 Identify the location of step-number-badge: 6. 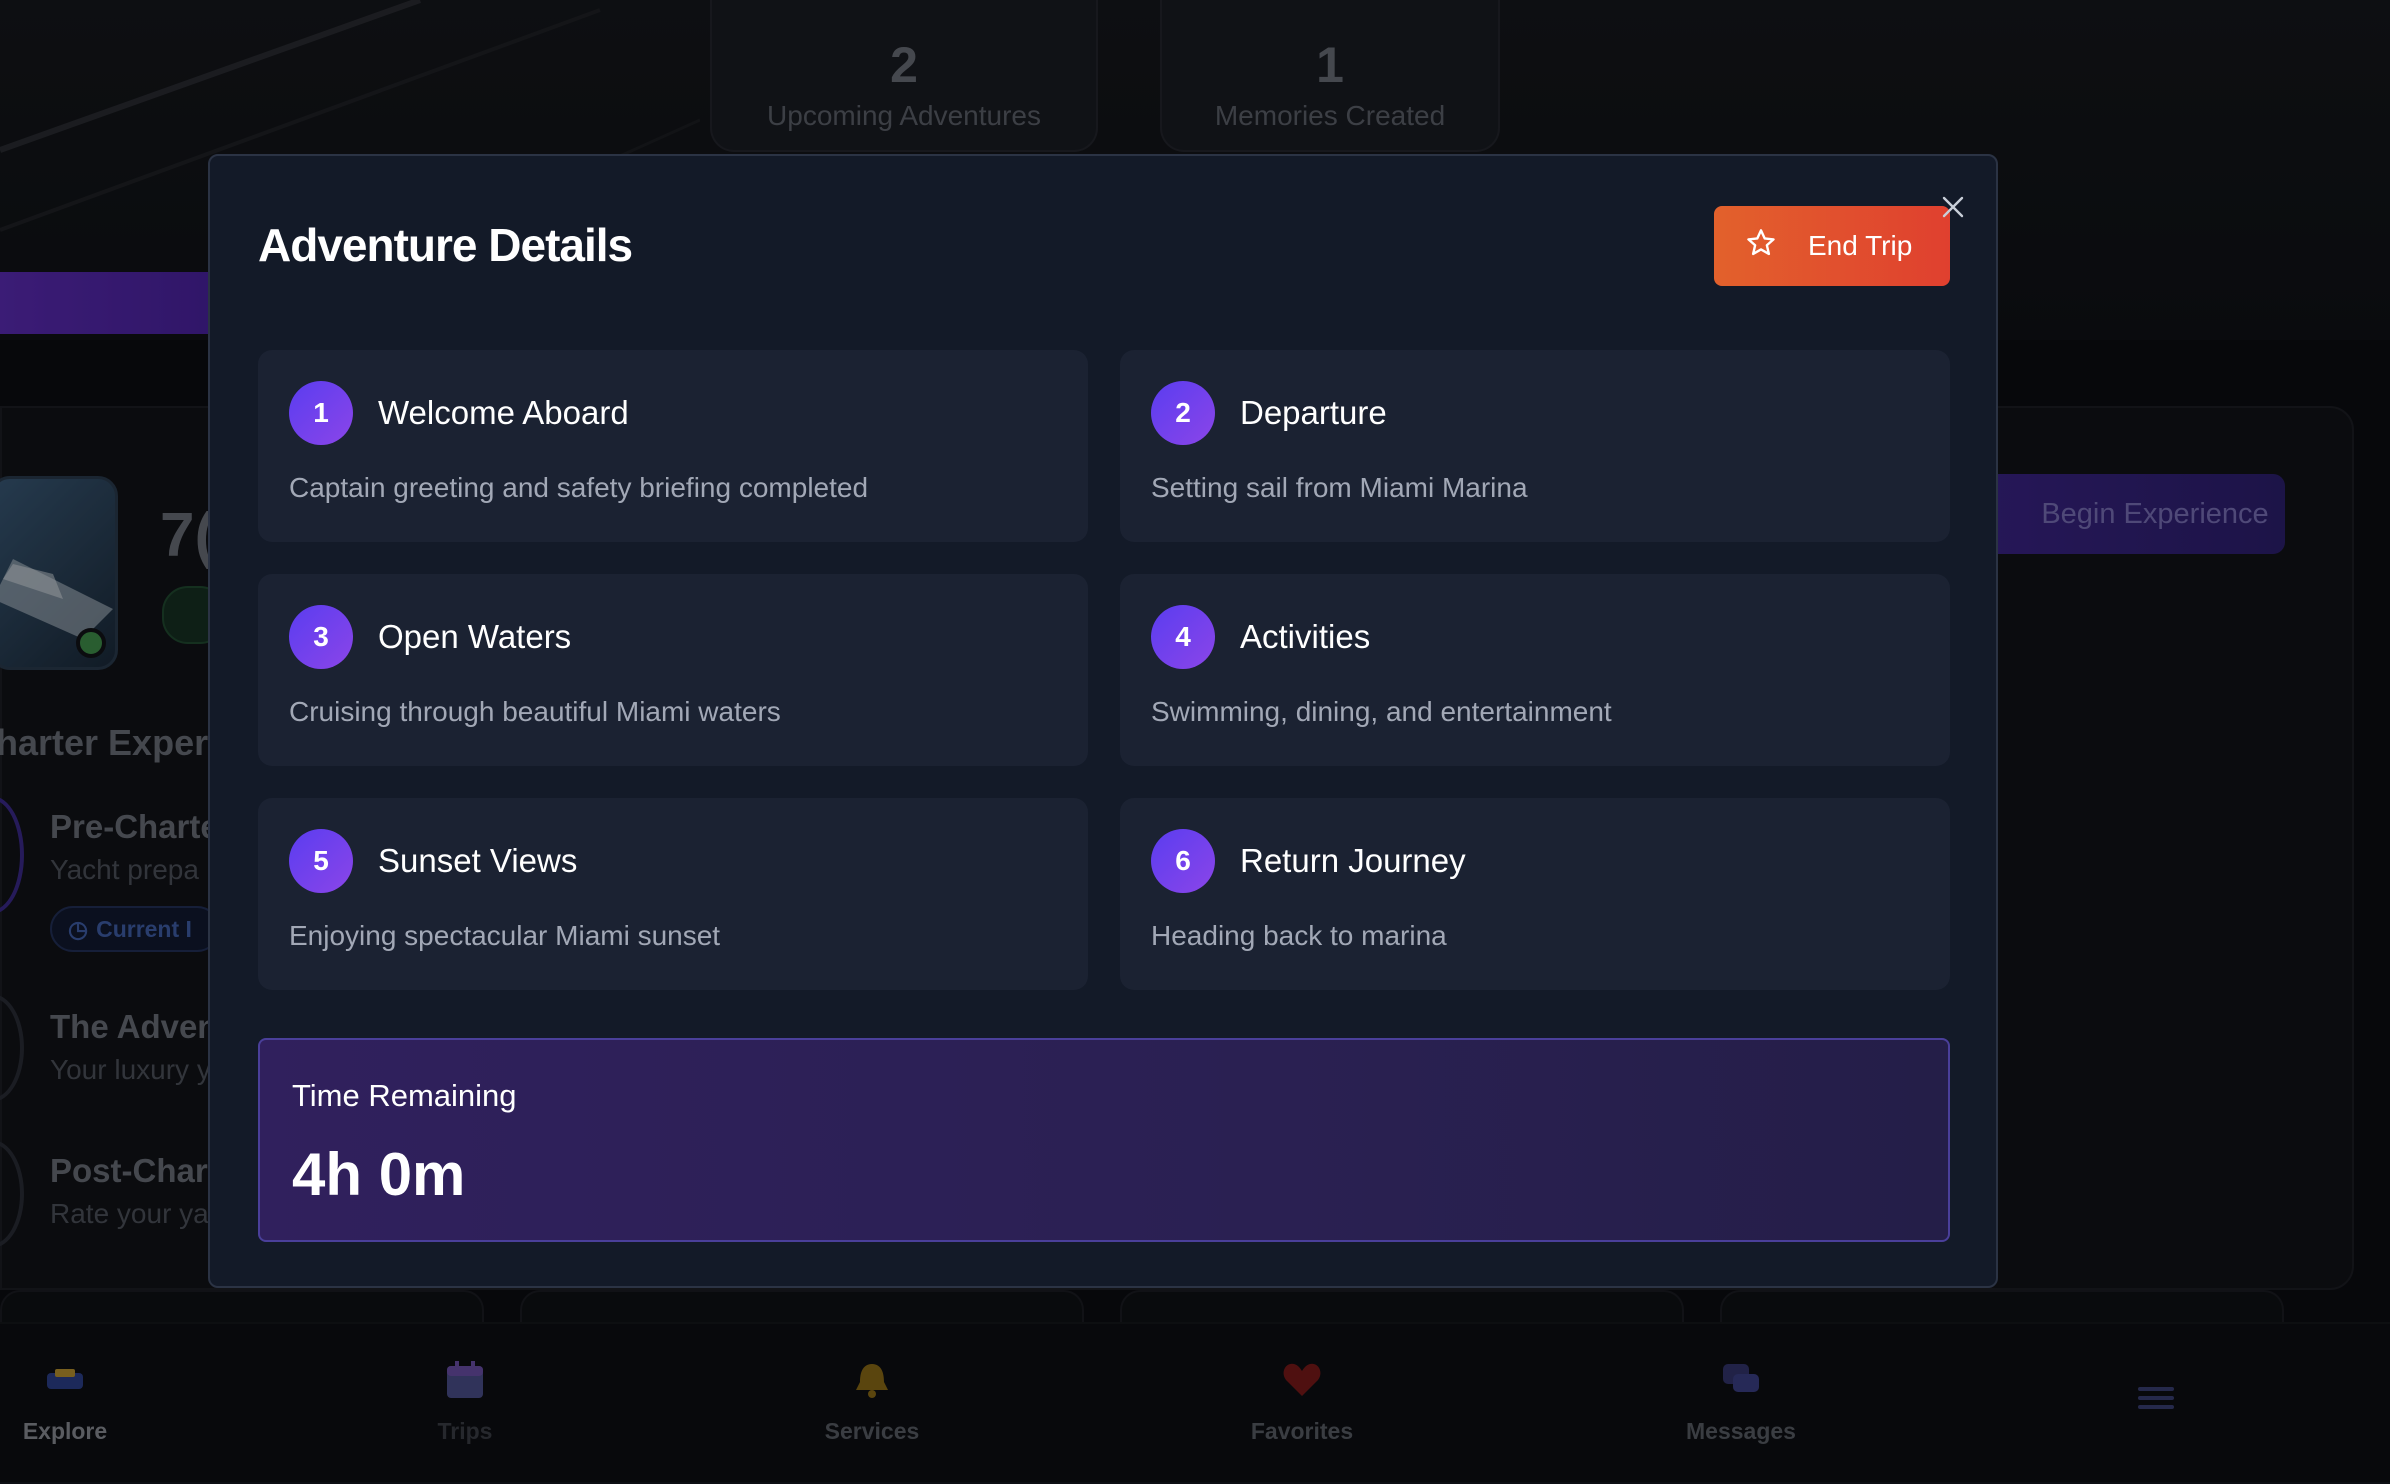
(1183, 861).